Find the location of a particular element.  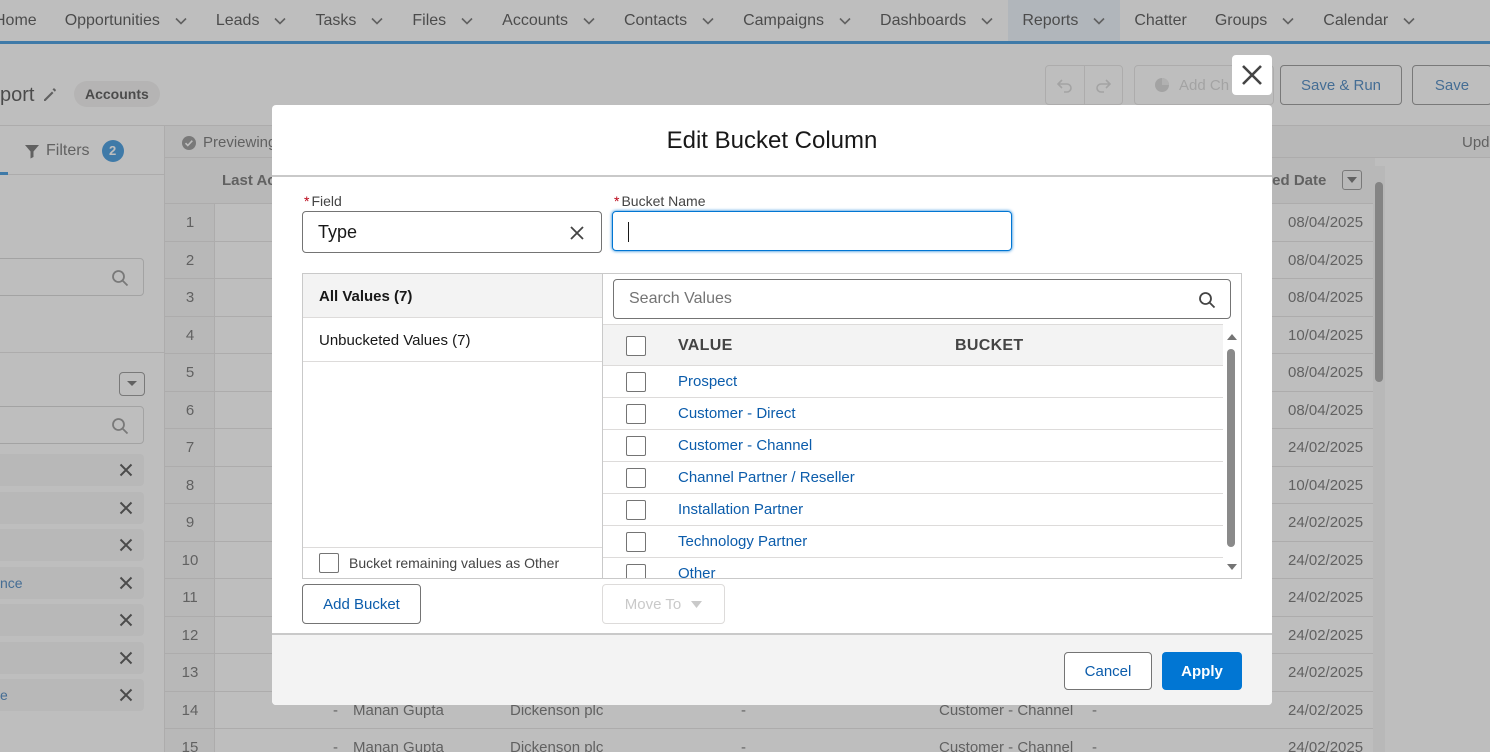

values-table-header: VALUE BUCKET is located at coordinates (913, 345).